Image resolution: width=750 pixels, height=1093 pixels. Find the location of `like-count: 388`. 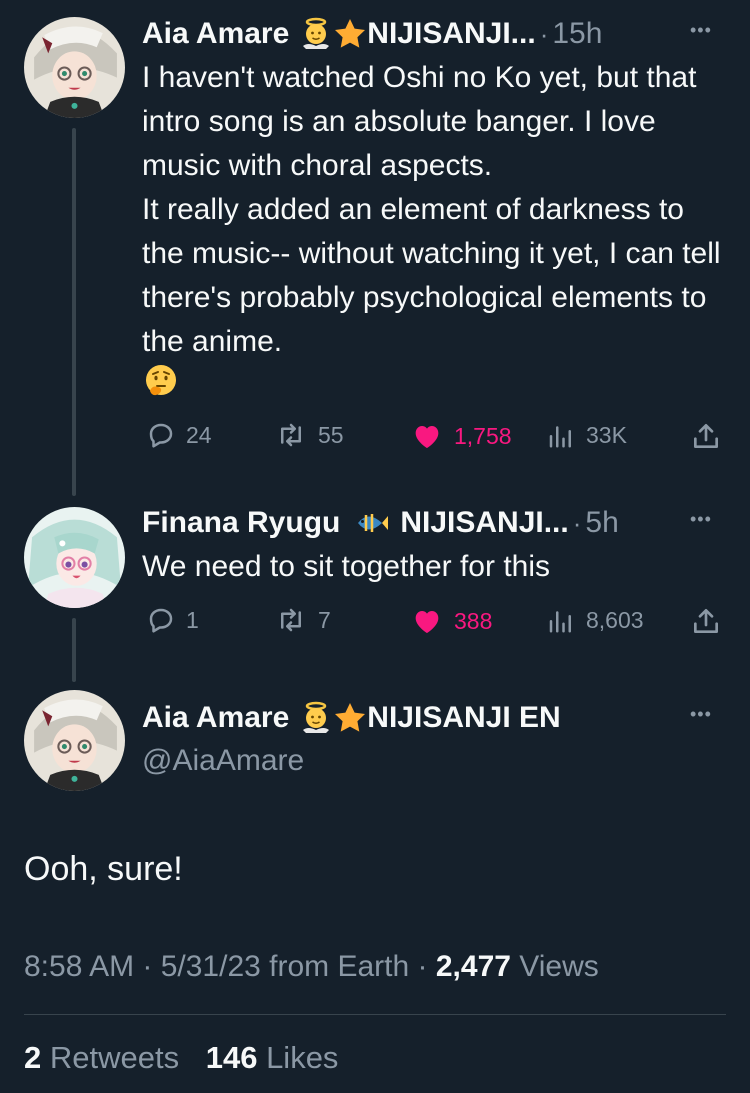

like-count: 388 is located at coordinates (473, 620).